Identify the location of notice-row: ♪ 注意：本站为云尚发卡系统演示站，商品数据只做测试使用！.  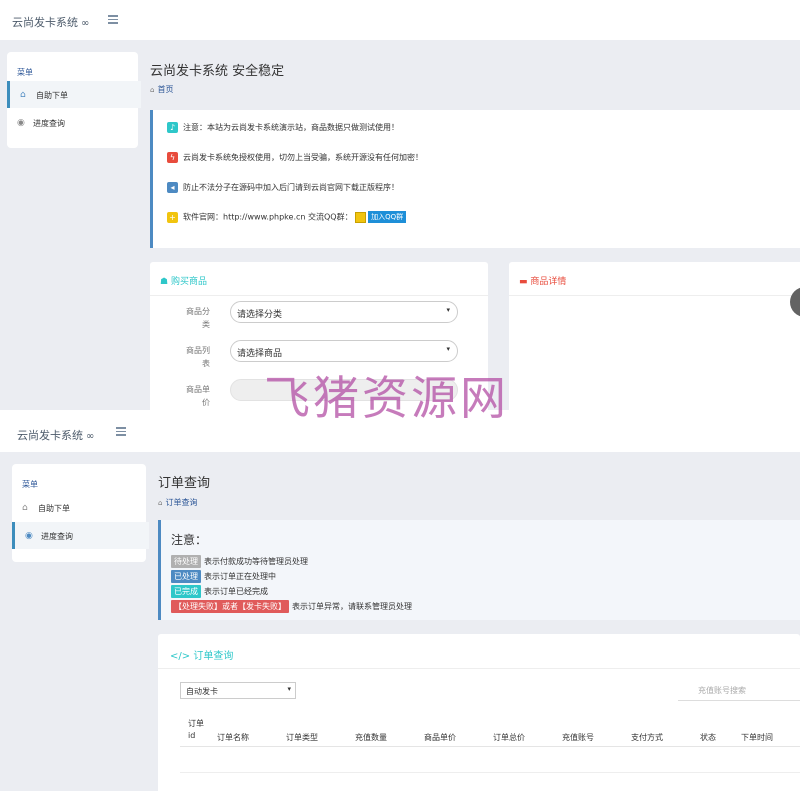
(283, 127).